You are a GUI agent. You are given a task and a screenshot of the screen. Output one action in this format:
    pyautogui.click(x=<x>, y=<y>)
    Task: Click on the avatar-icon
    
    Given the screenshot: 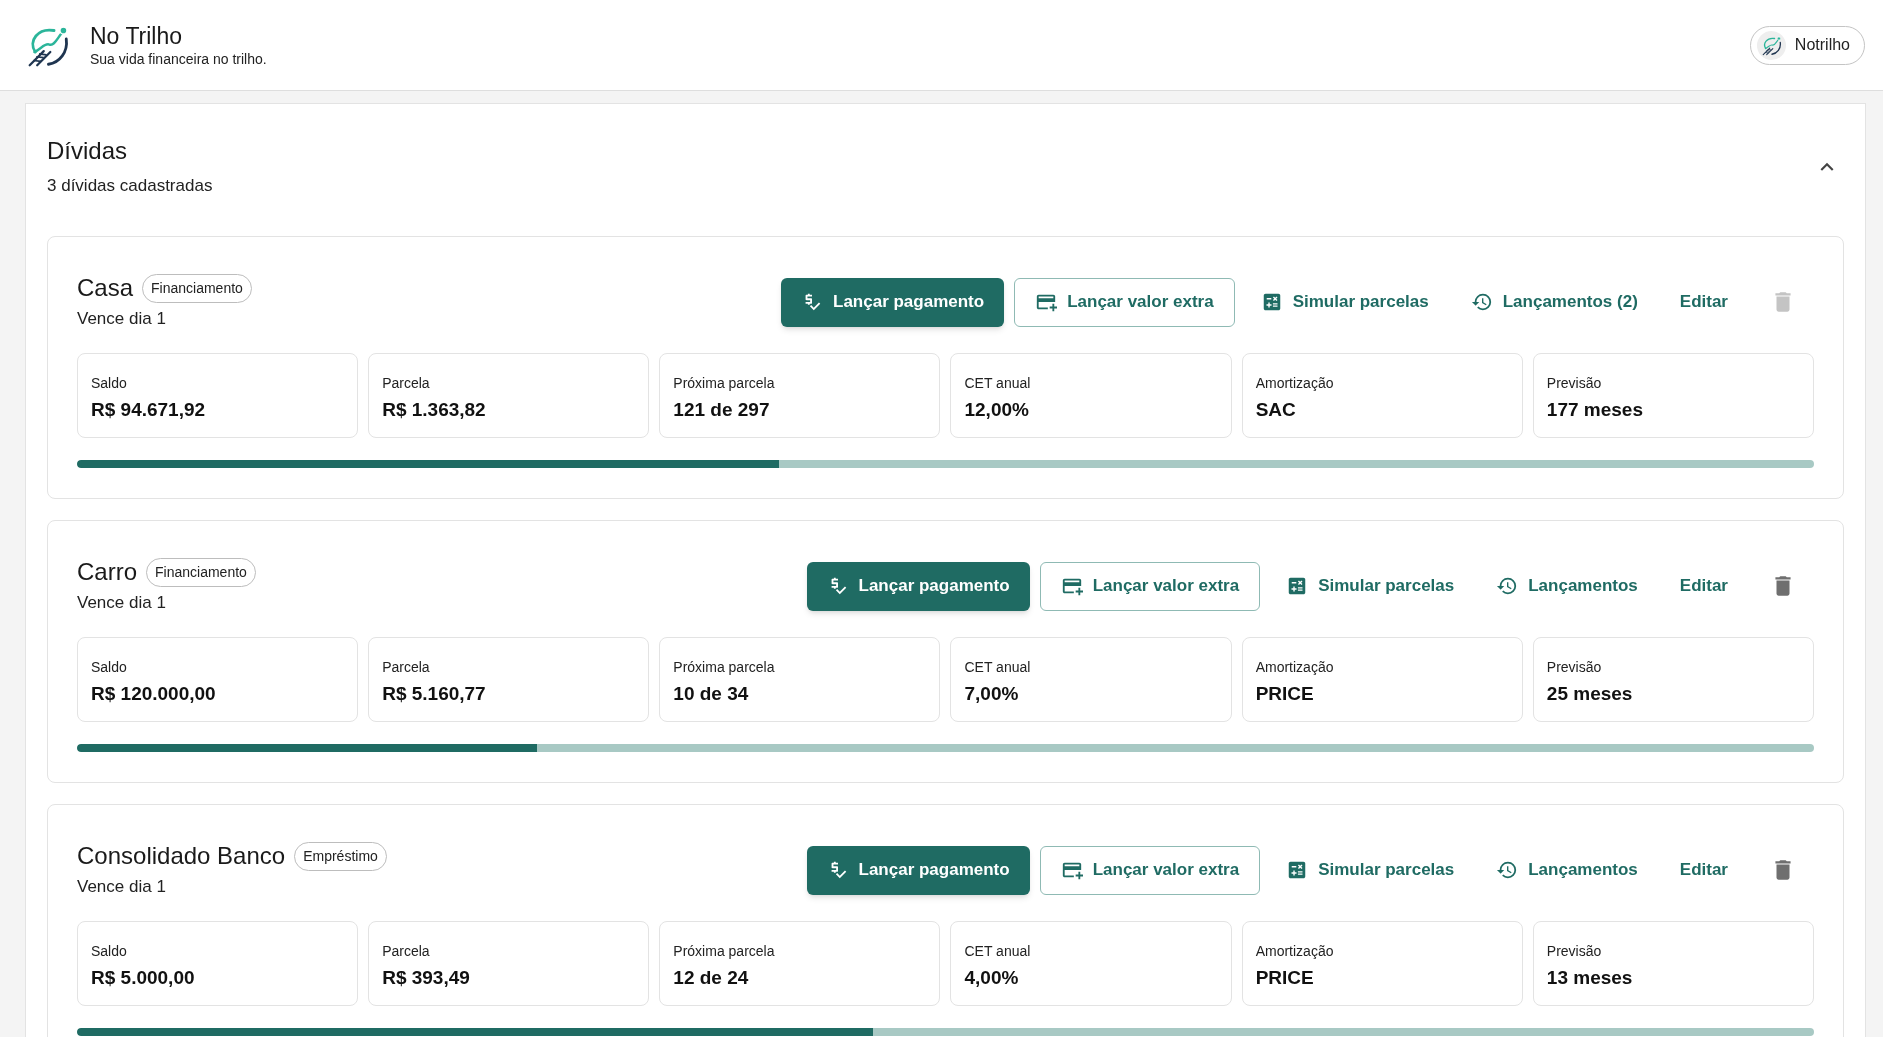 What is the action you would take?
    pyautogui.click(x=1771, y=45)
    